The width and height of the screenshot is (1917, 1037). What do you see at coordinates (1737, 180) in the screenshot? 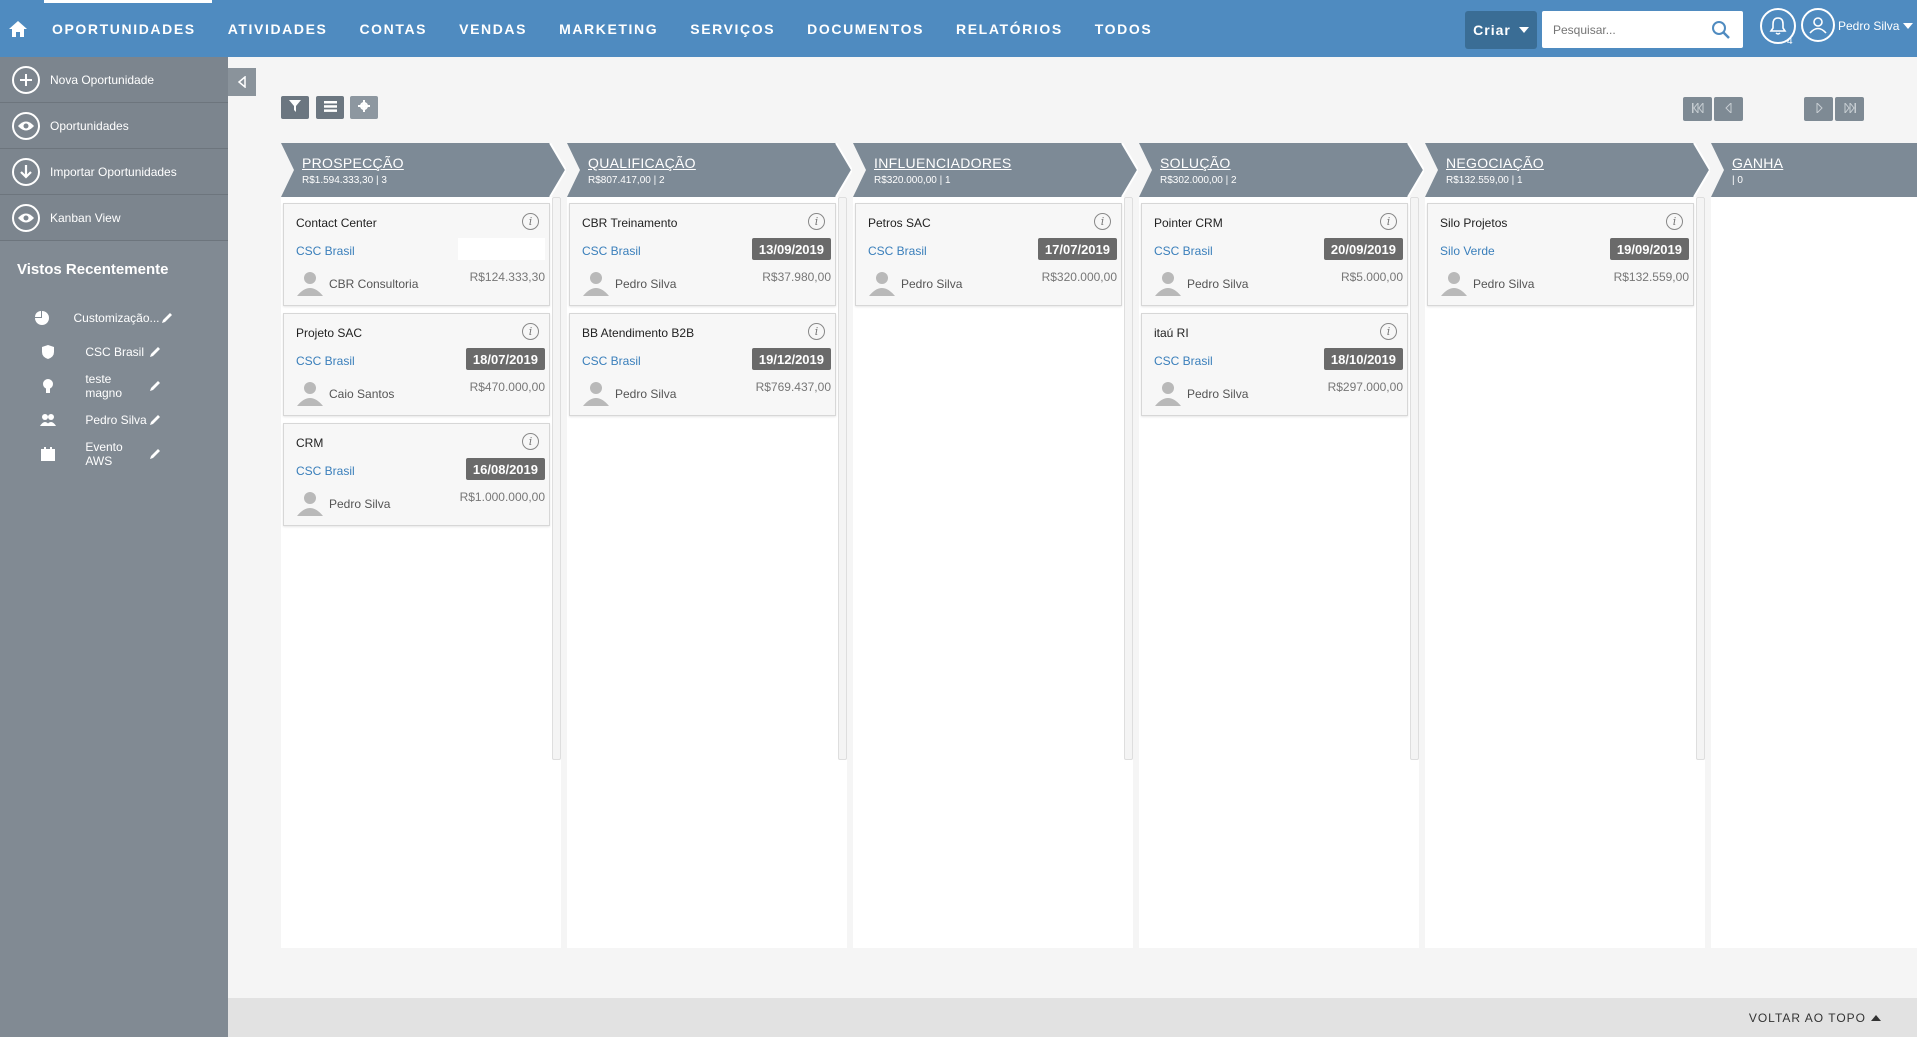
I see `column-summary: | 0` at bounding box center [1737, 180].